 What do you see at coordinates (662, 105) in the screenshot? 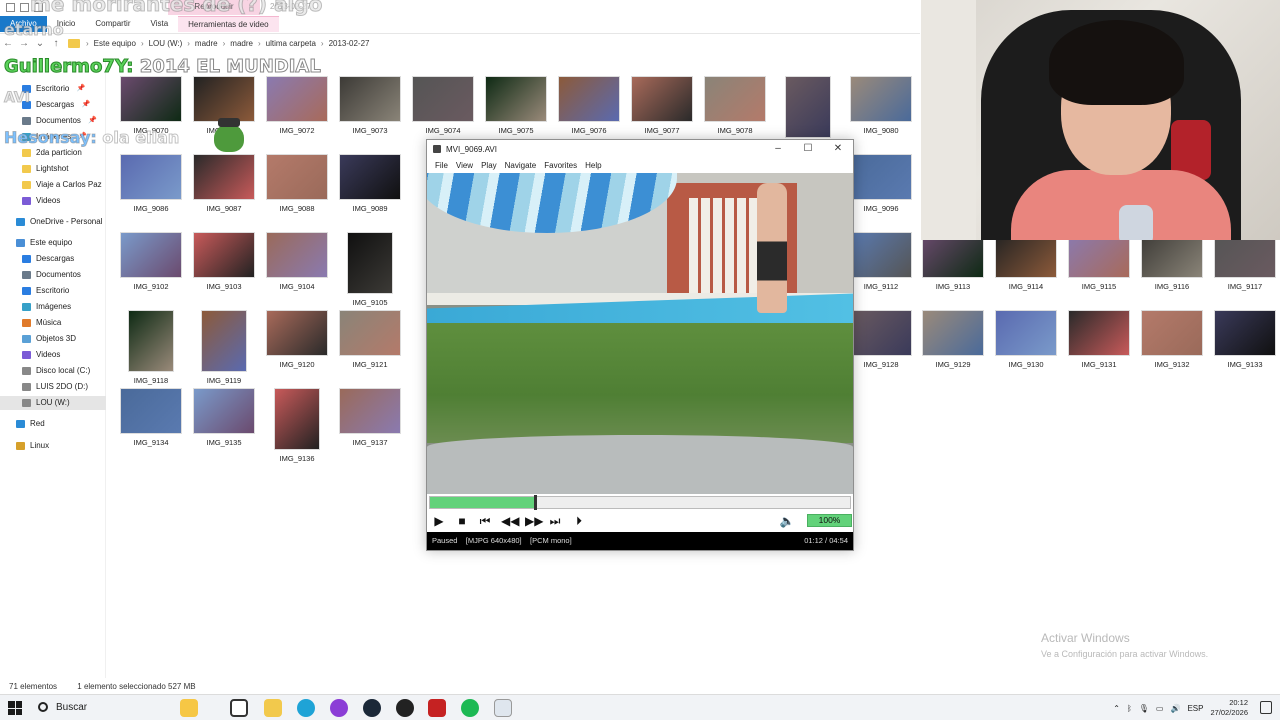
I see `file-thumbnail: IMG_9077` at bounding box center [662, 105].